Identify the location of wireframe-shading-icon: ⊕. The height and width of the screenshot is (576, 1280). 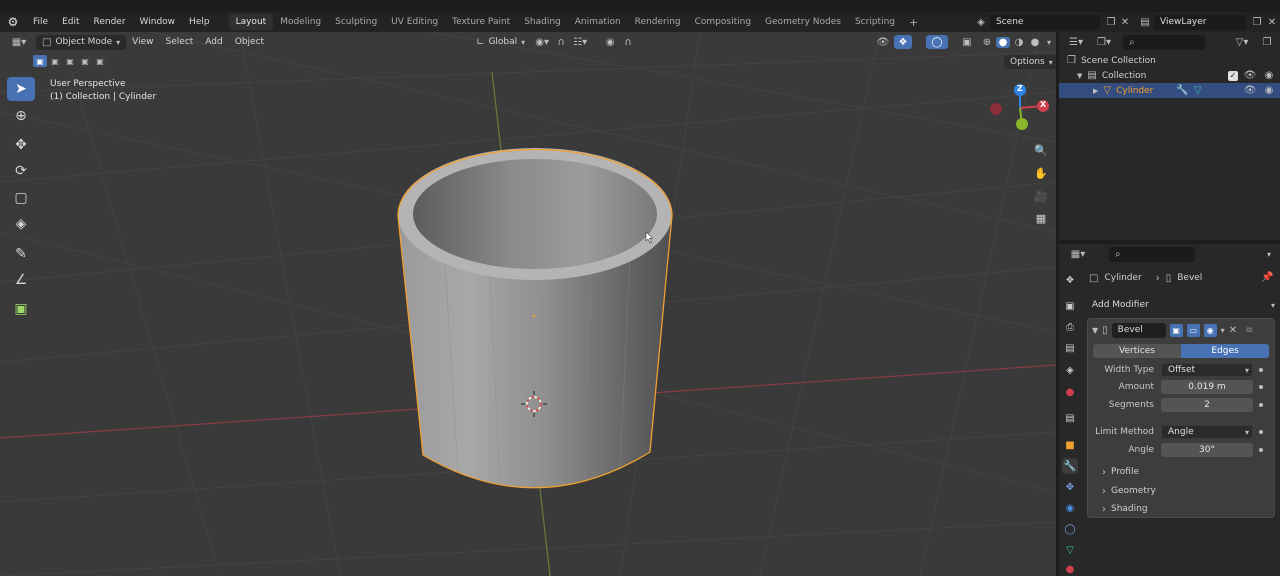
(987, 42).